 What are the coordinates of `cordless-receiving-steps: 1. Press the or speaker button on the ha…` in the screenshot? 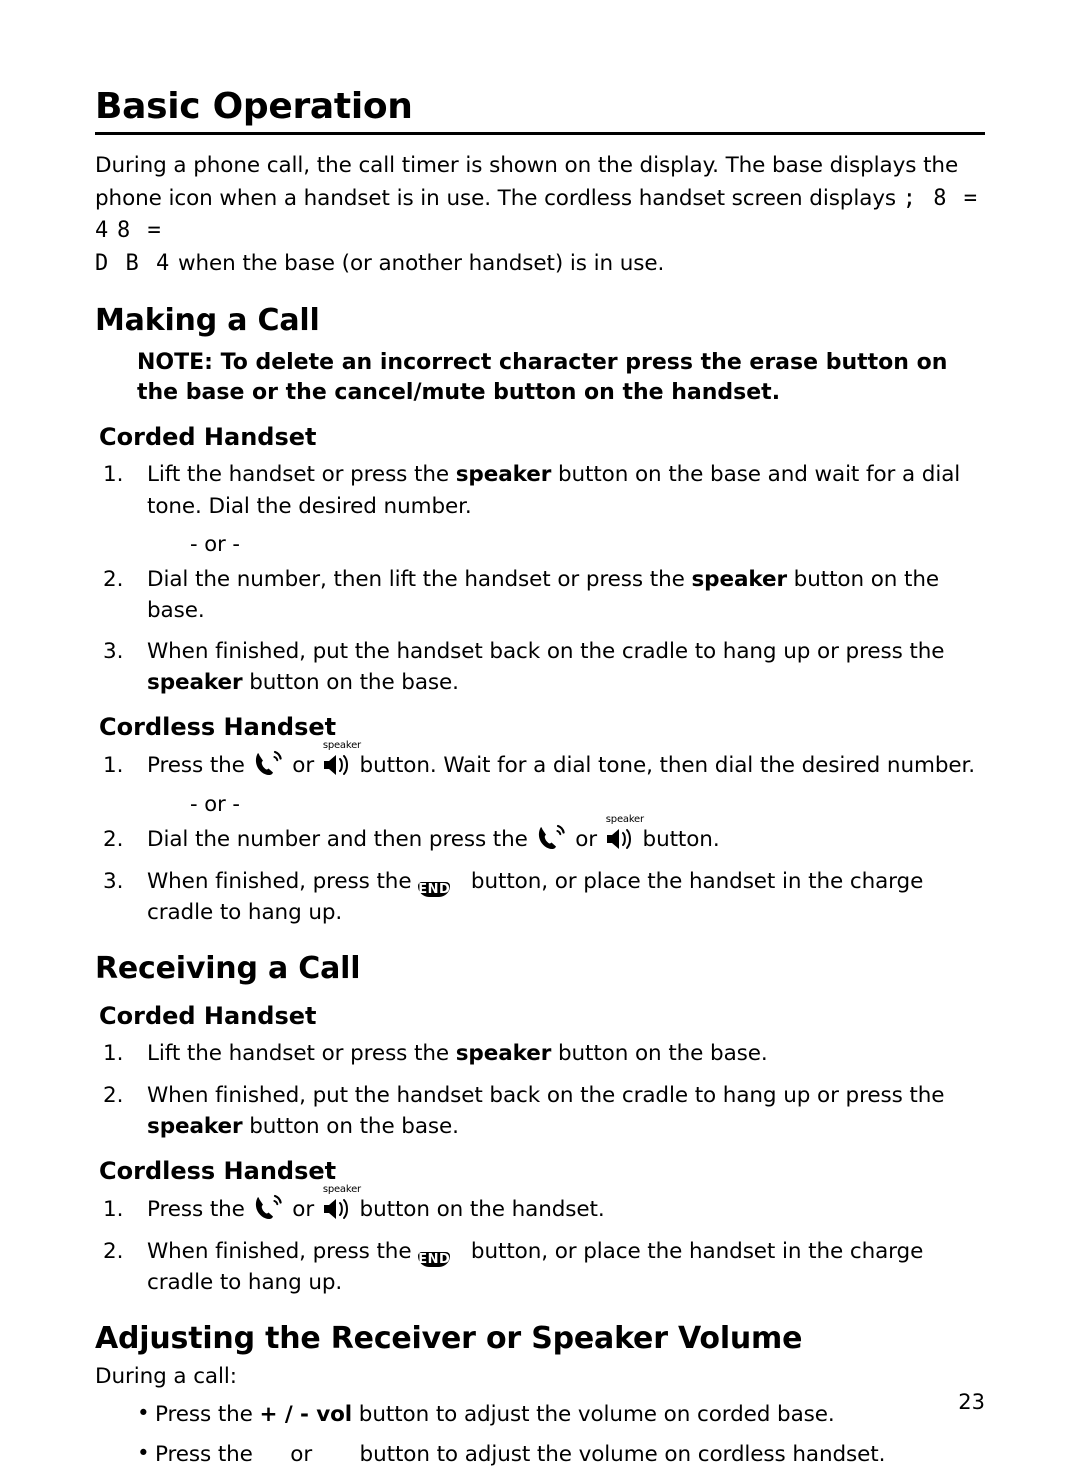 It's located at (540, 1241).